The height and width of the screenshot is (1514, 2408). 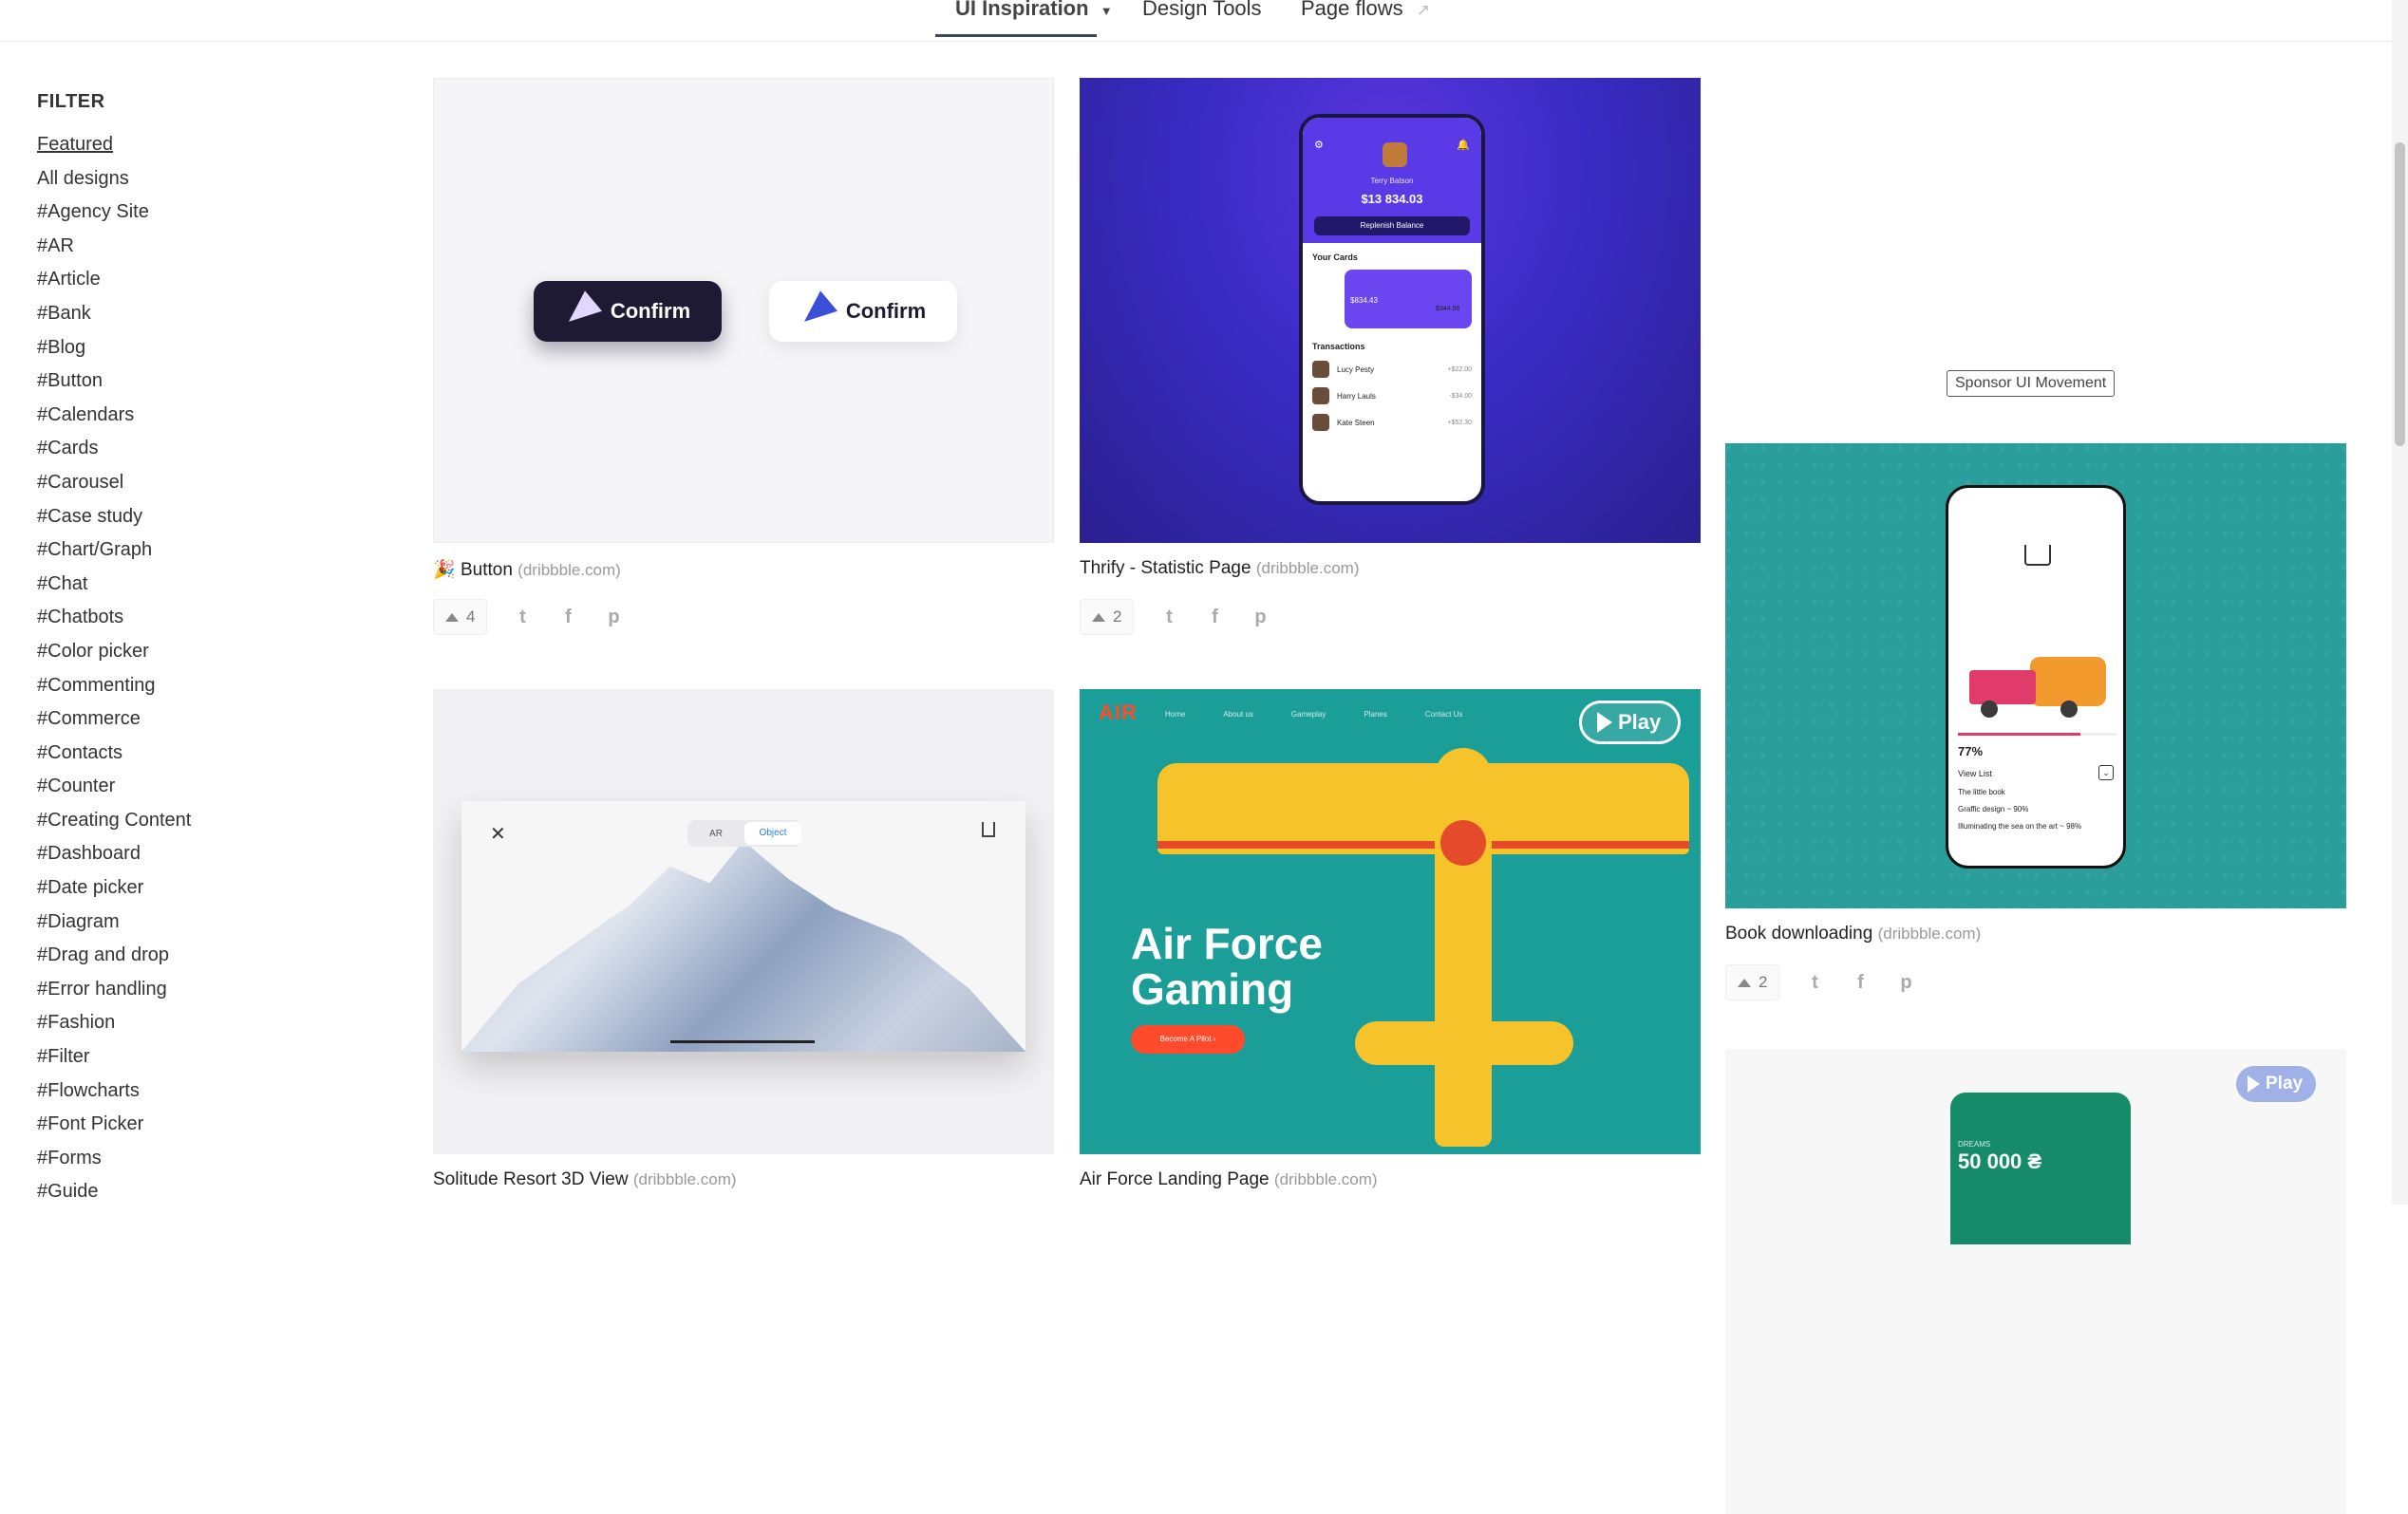 What do you see at coordinates (487, 570) in the screenshot?
I see `card-title: Button` at bounding box center [487, 570].